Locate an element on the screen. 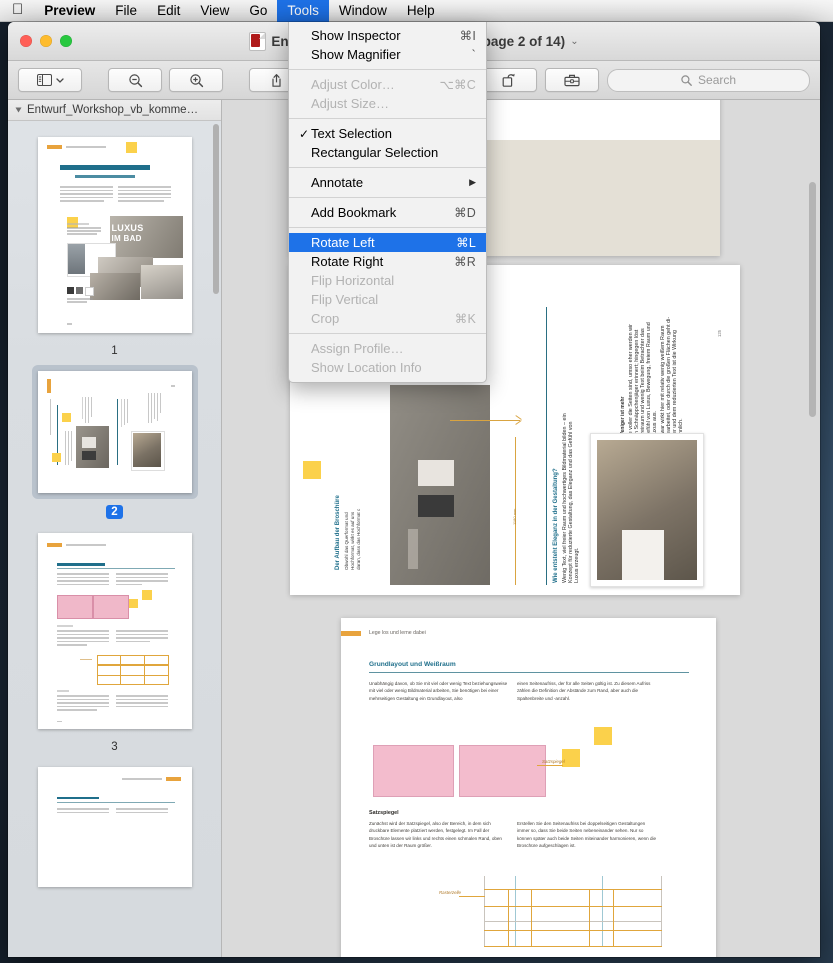  page-3-preview is located at coordinates (114, 631).